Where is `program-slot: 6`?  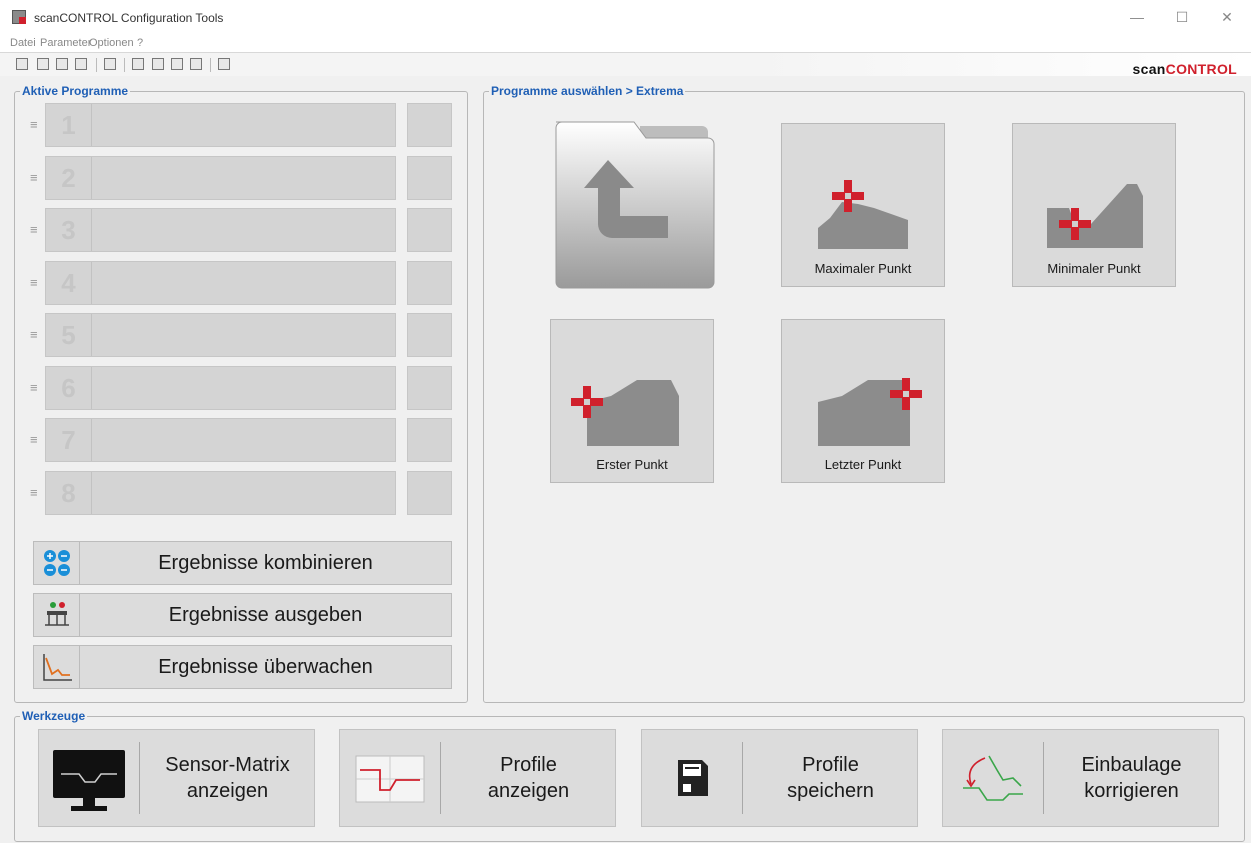 program-slot: 6 is located at coordinates (220, 387).